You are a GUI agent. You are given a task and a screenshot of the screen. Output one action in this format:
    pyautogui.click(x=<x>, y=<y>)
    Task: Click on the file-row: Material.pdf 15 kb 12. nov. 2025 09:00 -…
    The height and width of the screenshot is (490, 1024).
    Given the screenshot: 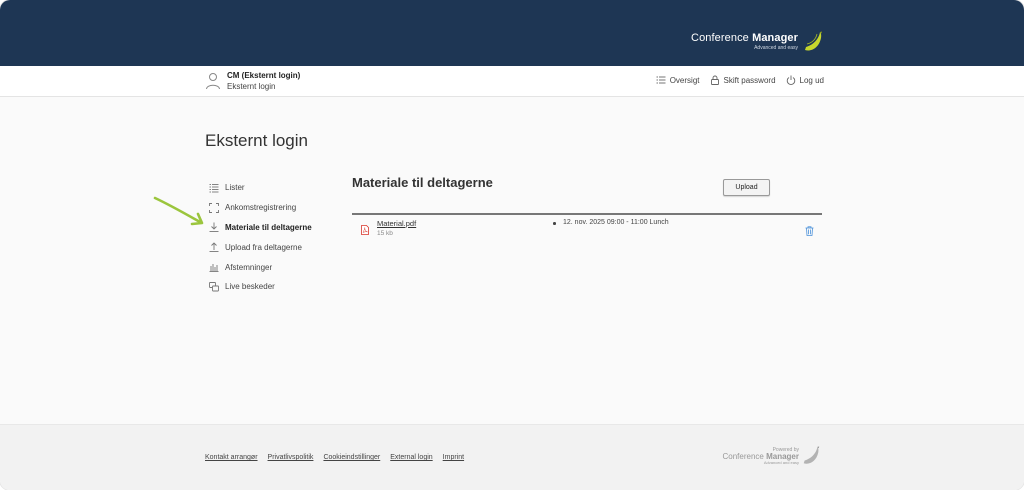 What is the action you would take?
    pyautogui.click(x=587, y=231)
    